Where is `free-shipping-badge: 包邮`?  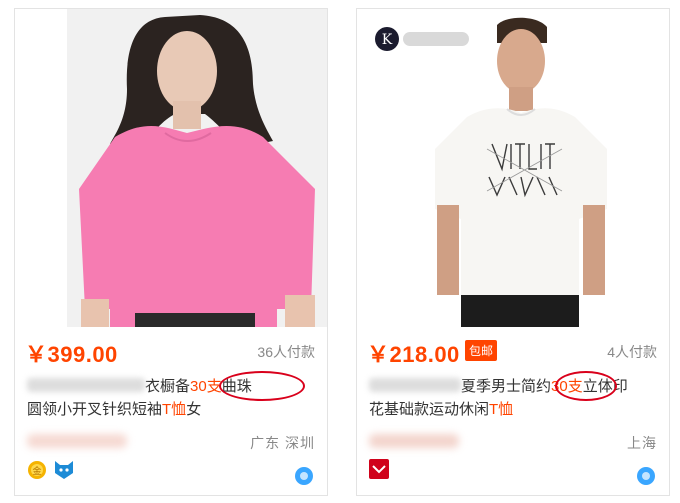 free-shipping-badge: 包邮 is located at coordinates (481, 350).